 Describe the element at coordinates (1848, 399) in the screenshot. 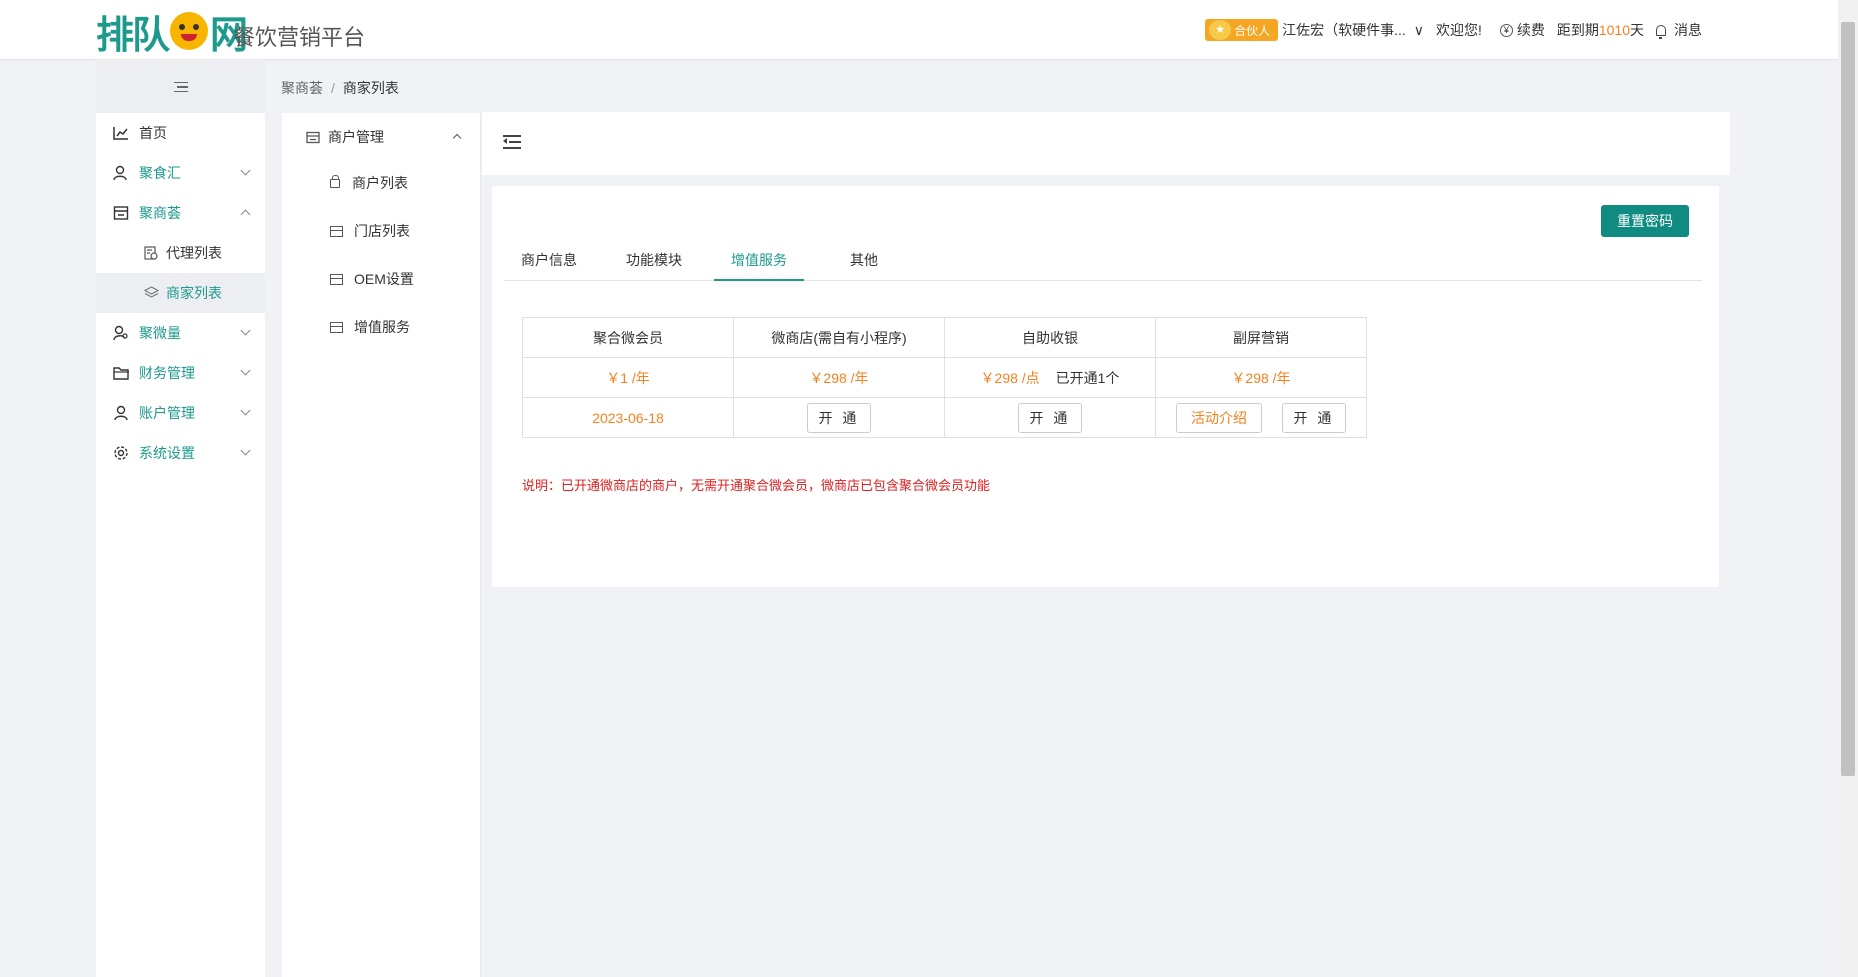

I see `scrollbar-thumb` at that location.